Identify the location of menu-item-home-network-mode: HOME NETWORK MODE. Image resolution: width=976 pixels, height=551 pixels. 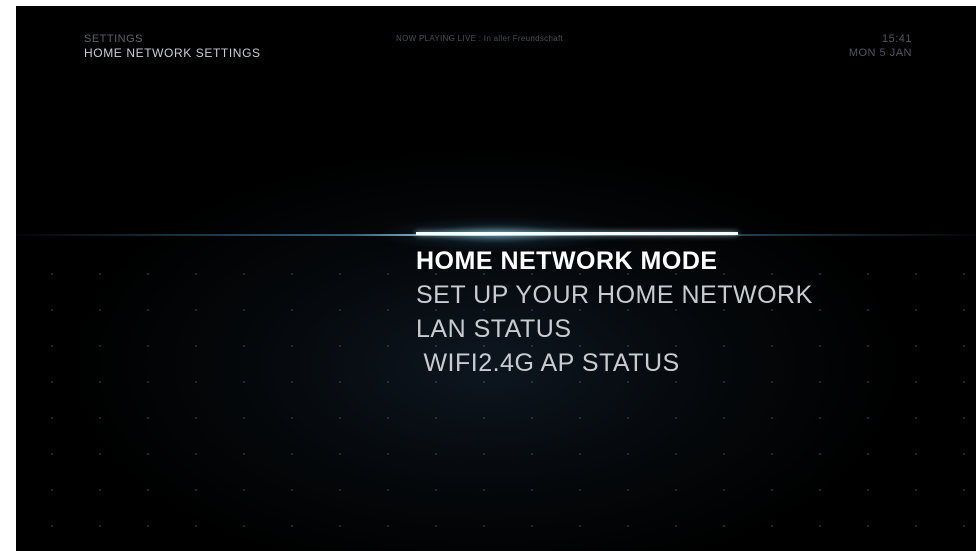
(614, 261).